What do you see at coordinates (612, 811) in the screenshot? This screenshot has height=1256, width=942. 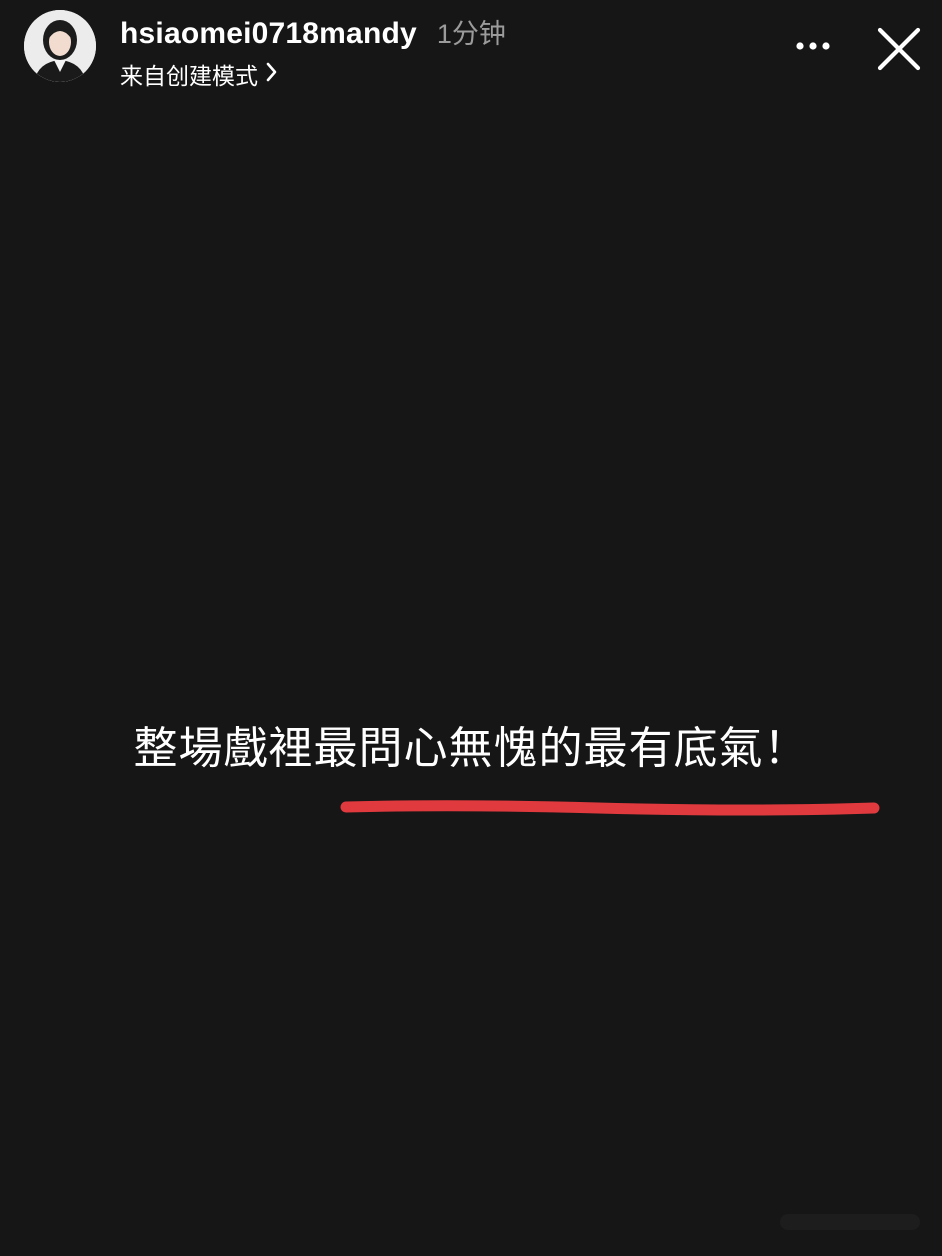 I see `underline-stroke` at bounding box center [612, 811].